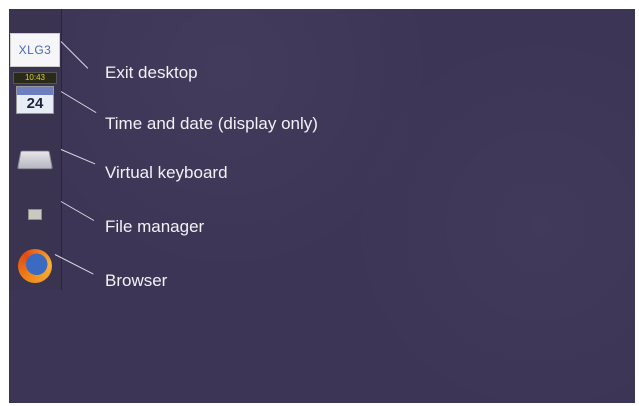  I want to click on firefox-icon, so click(35, 266).